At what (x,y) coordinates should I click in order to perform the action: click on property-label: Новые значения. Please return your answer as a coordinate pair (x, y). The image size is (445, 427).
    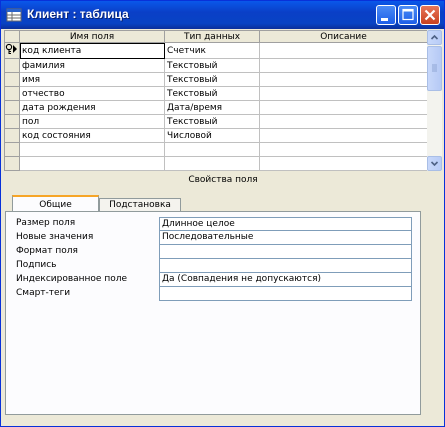
    Looking at the image, I should click on (55, 237).